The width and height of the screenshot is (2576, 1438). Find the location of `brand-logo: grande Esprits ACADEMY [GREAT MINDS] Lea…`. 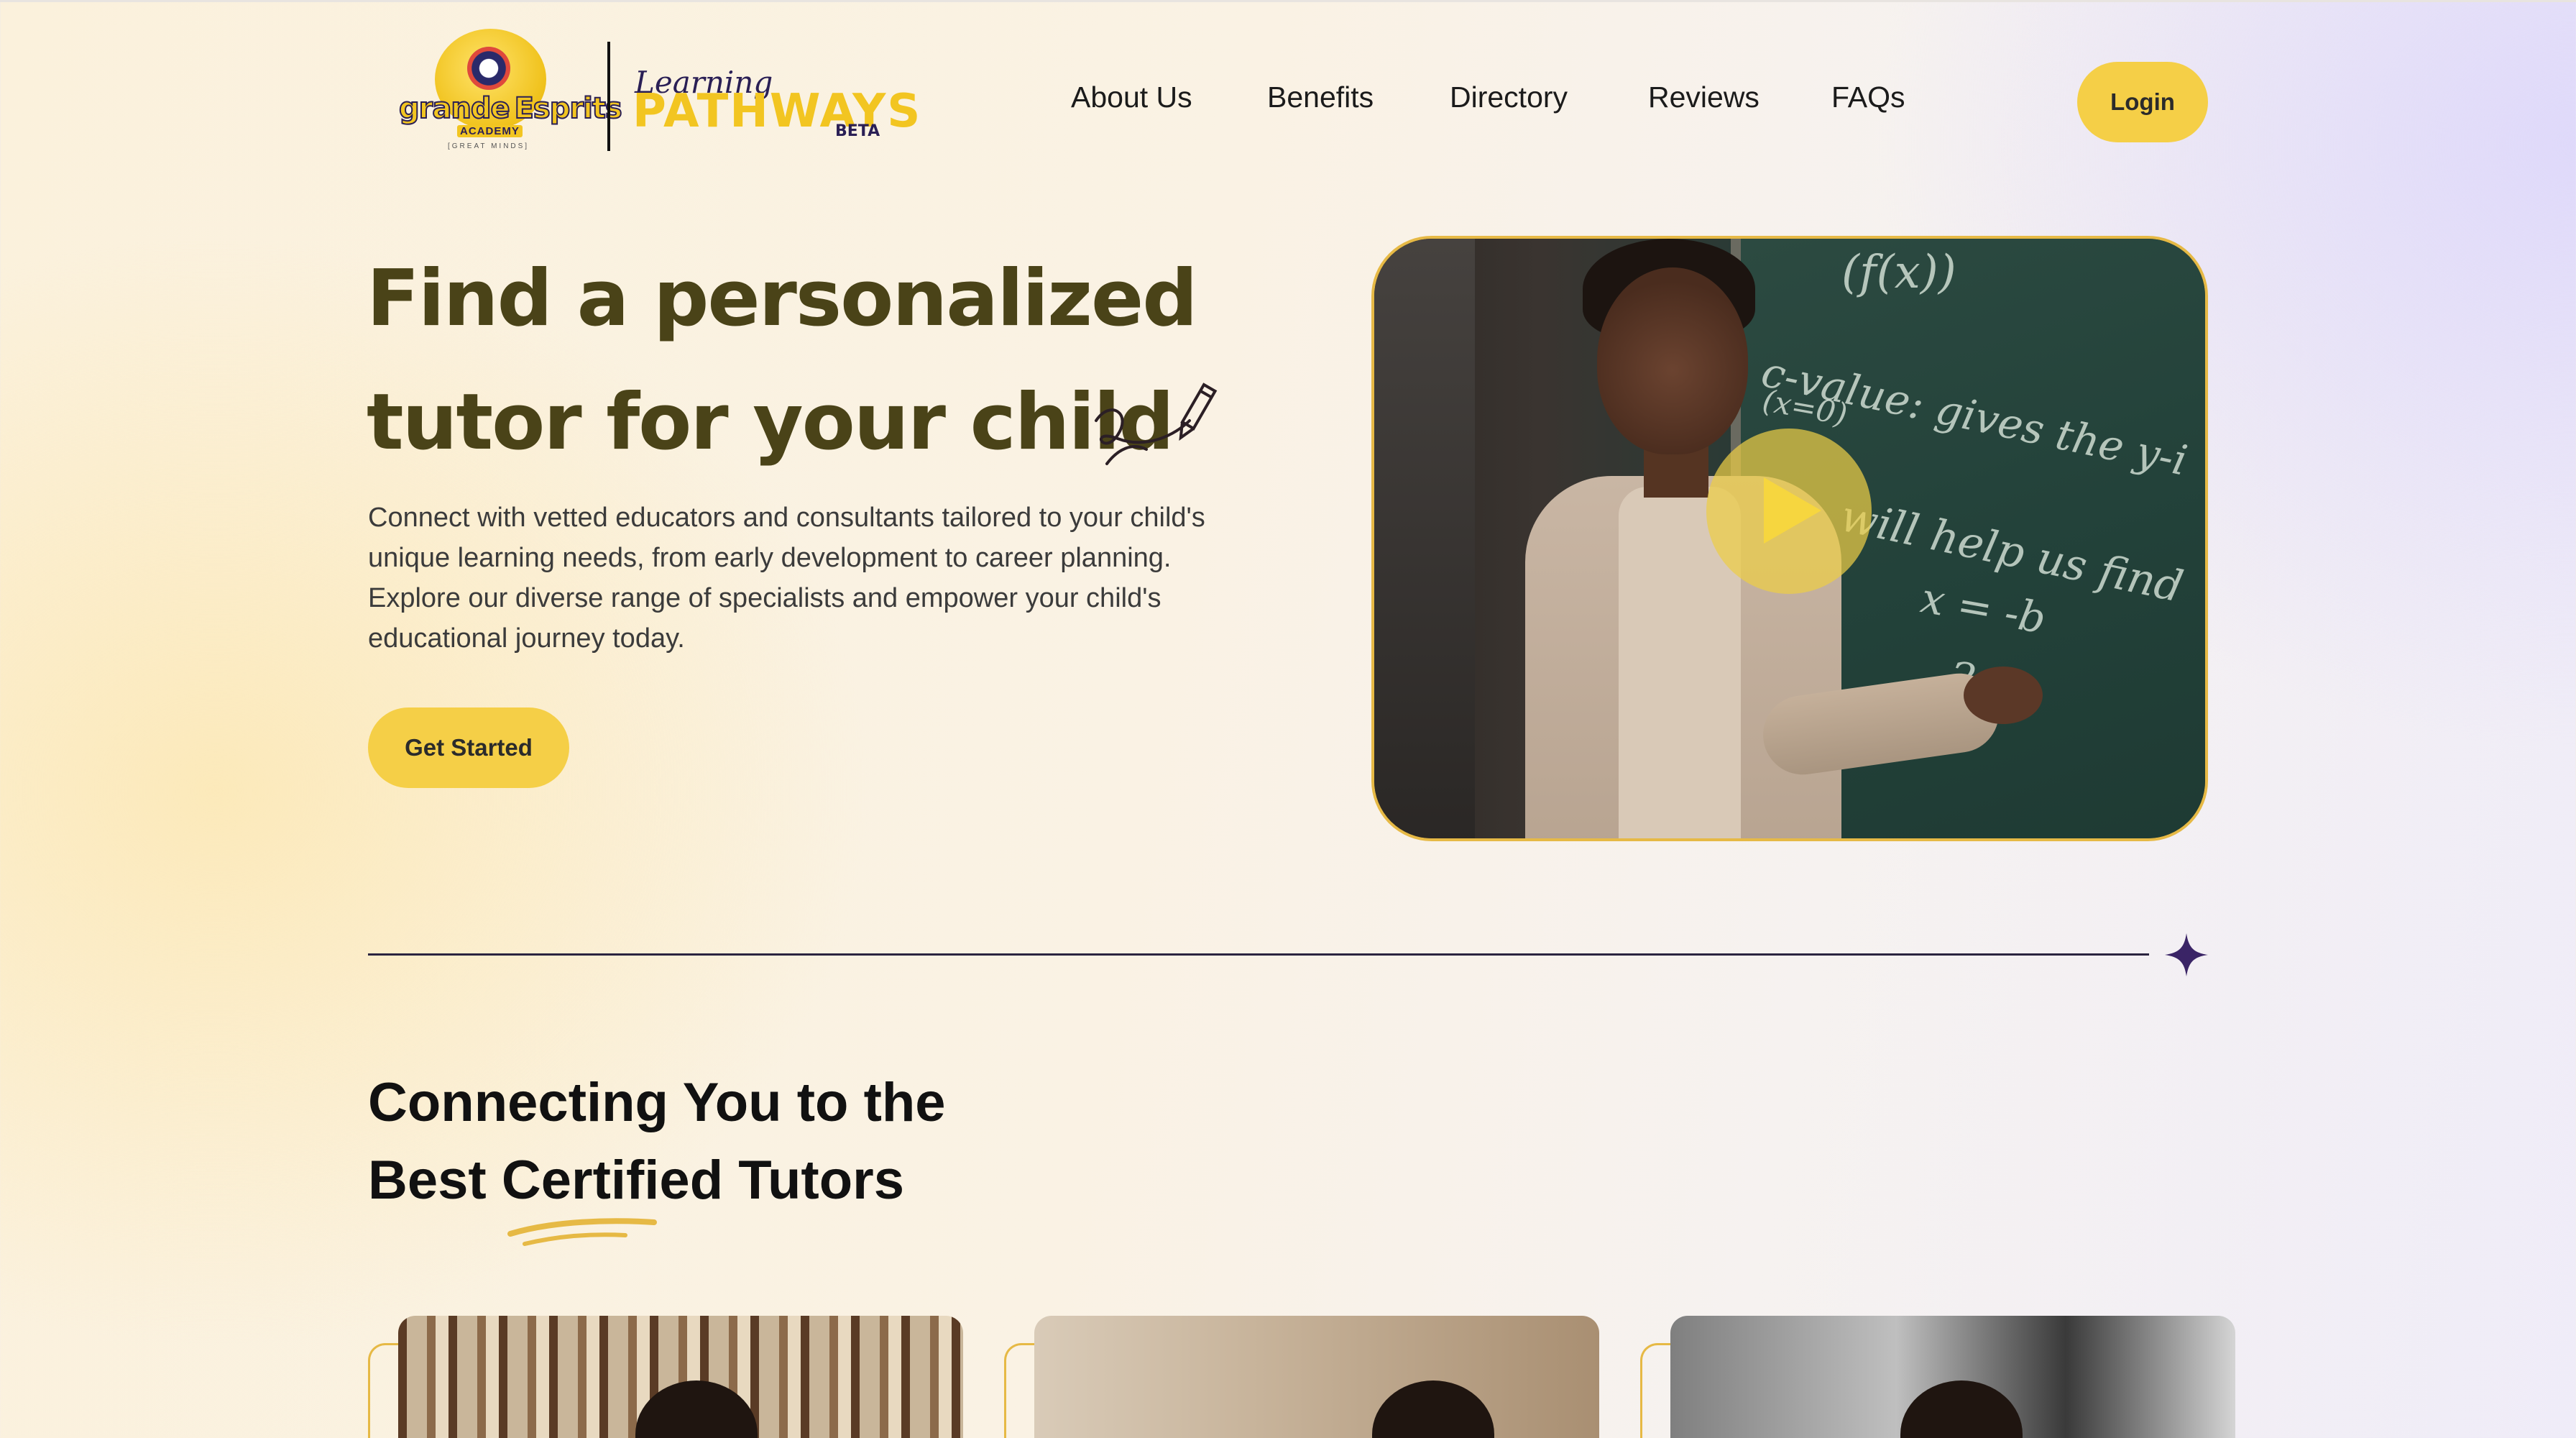

brand-logo: grande Esprits ACADEMY [GREAT MINDS] Lea… is located at coordinates (657, 93).